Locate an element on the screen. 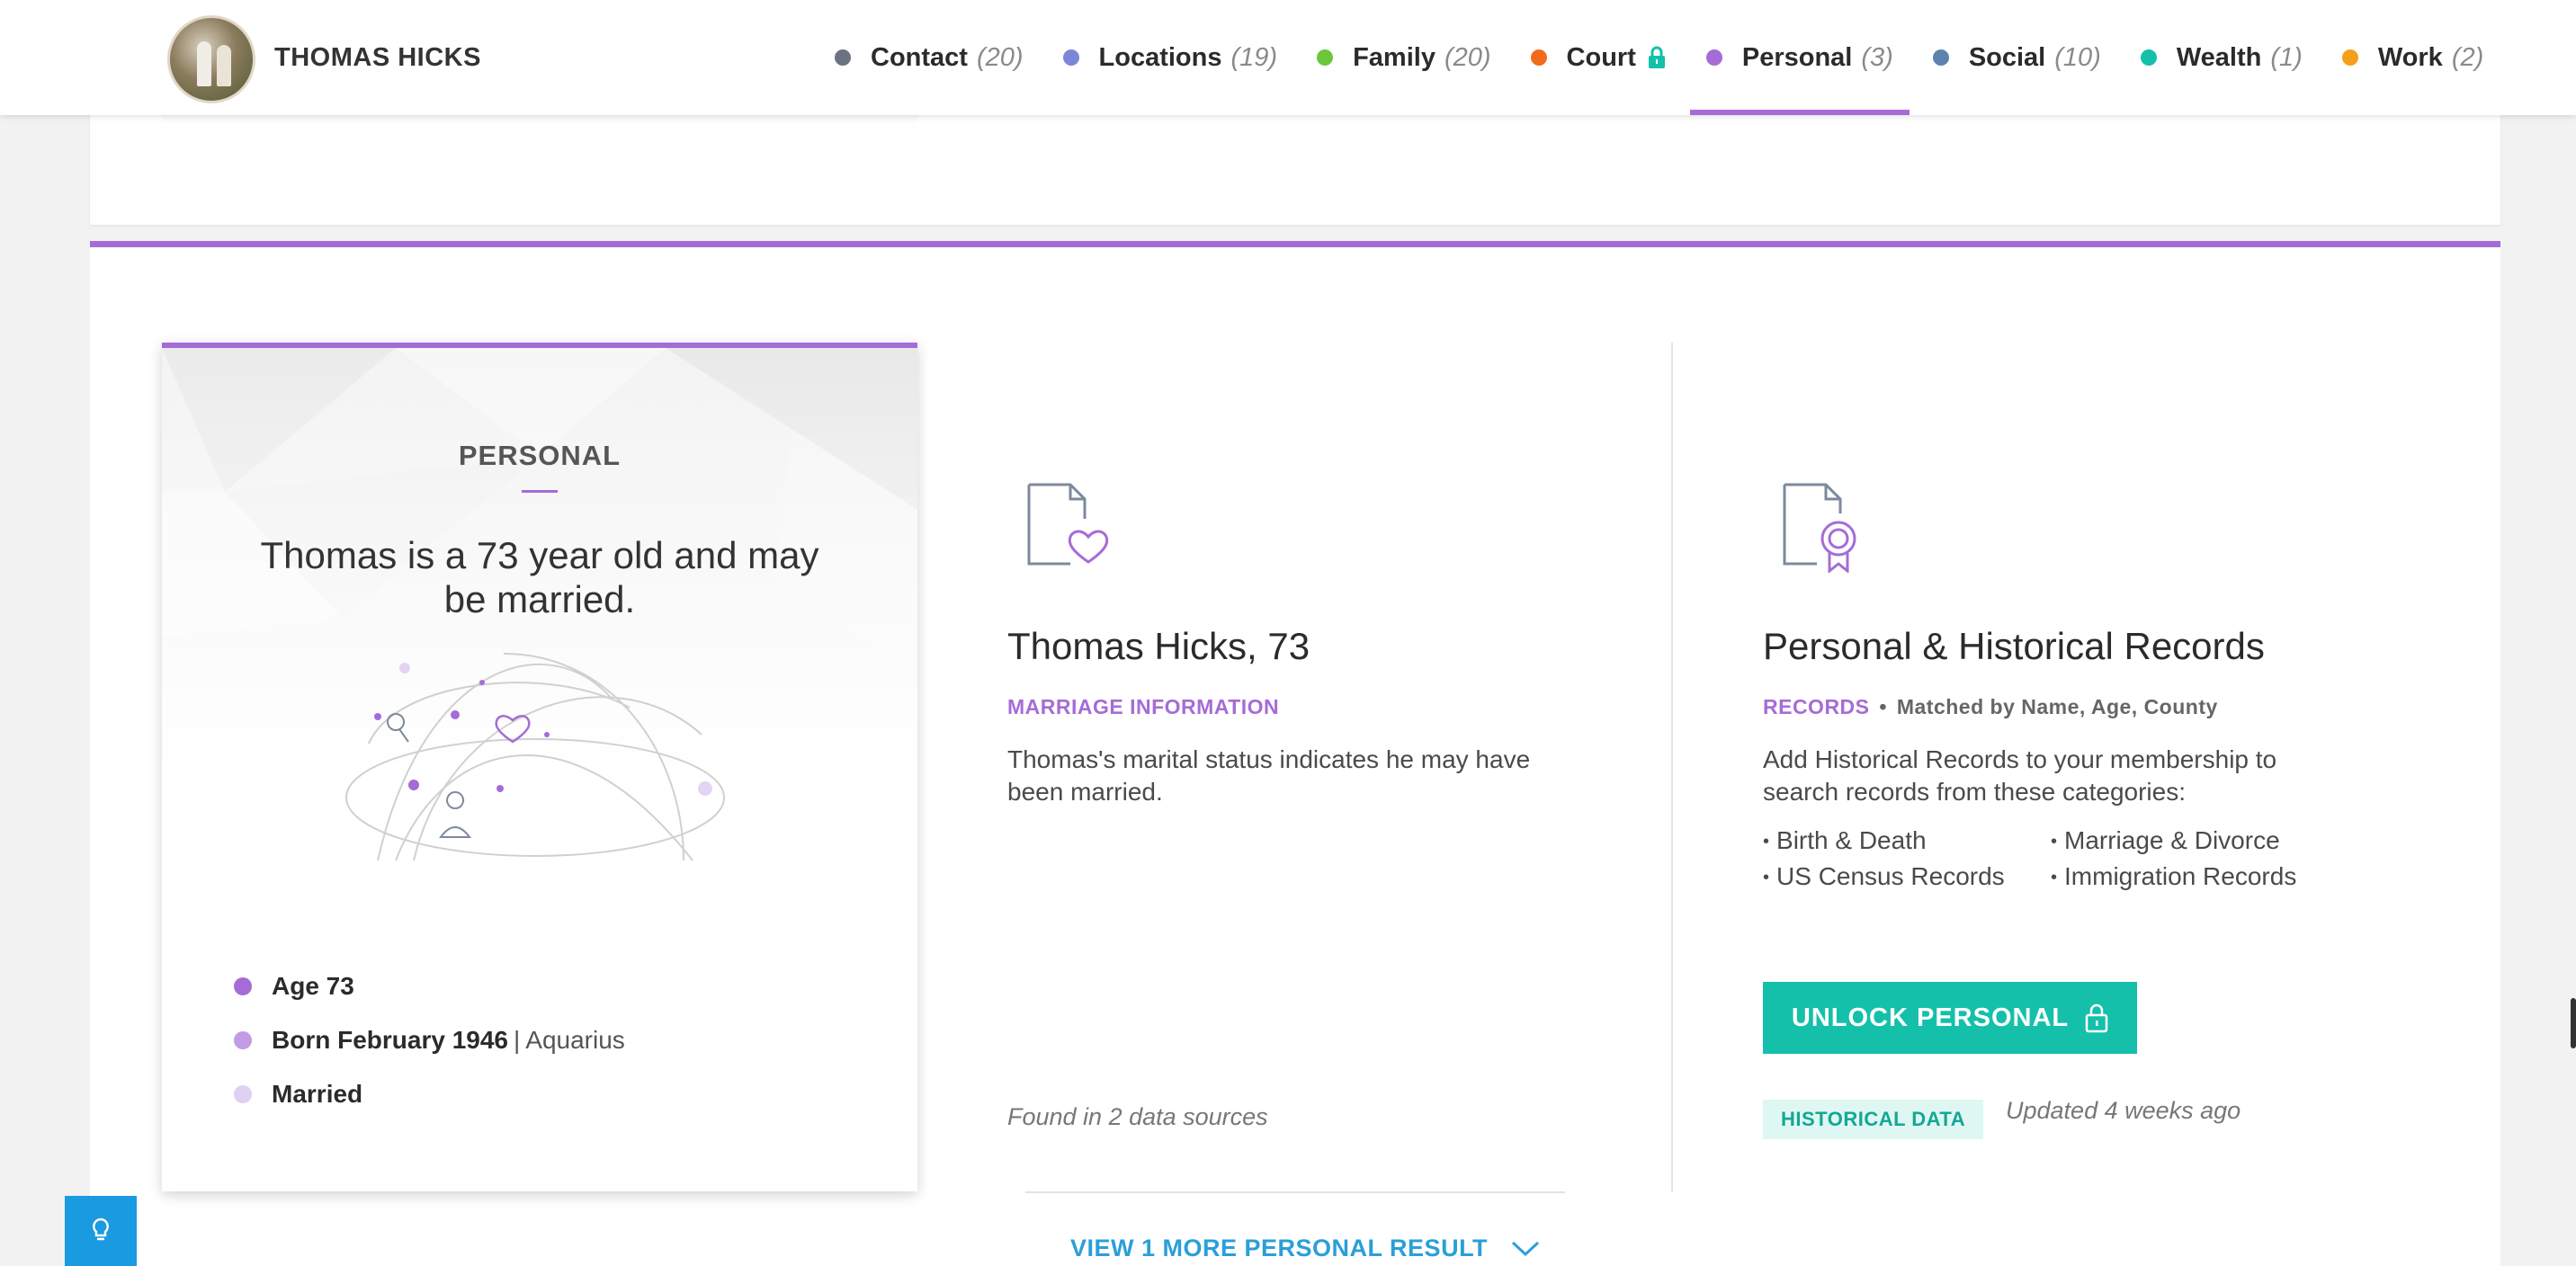 Image resolution: width=2576 pixels, height=1266 pixels. marriage-title: Thomas Hicks, 73 is located at coordinates (1158, 646).